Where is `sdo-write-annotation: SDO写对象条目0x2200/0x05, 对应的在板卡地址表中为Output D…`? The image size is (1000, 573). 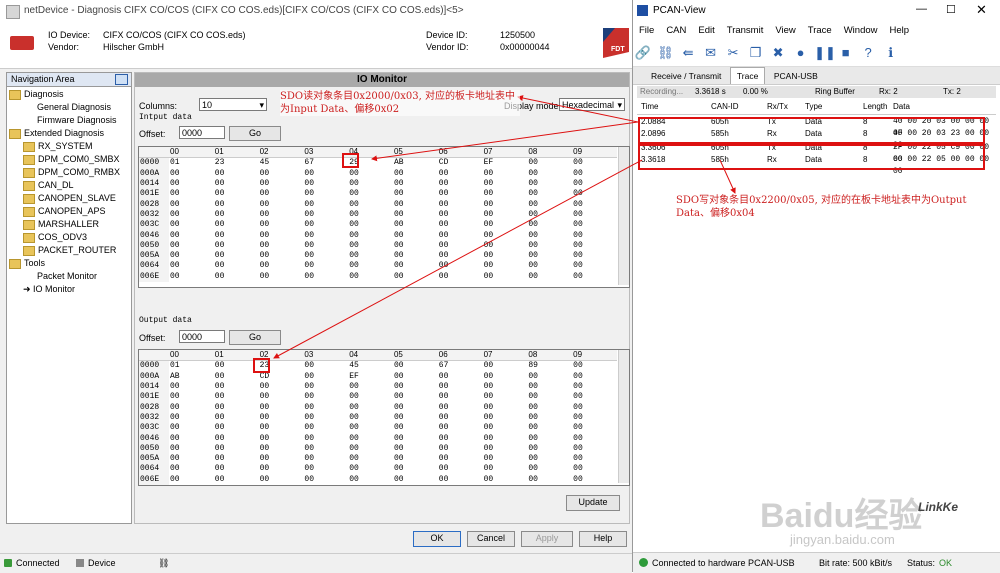
sdo-write-annotation: SDO写对象条目0x2200/0x05, 对应的在板卡地址表中为Output D… is located at coordinates (821, 207).